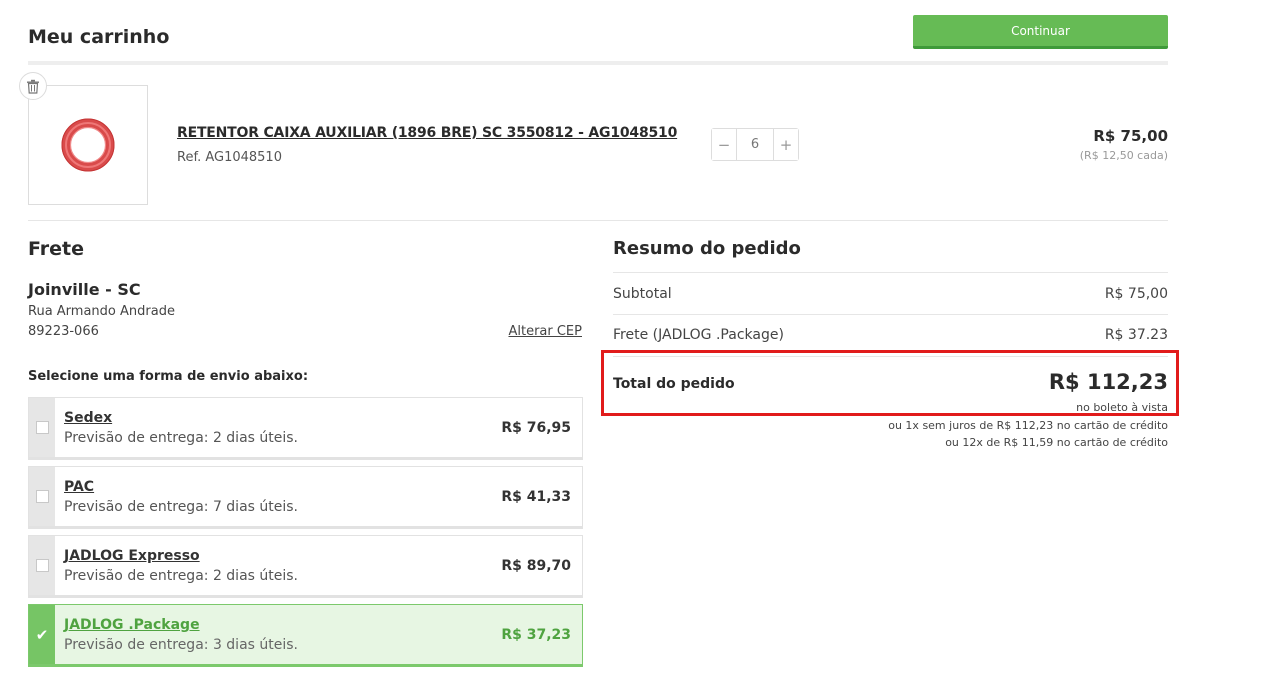 Image resolution: width=1277 pixels, height=675 pixels. Describe the element at coordinates (1130, 136) in the screenshot. I see `item-total-price: R$ 75,00` at that location.